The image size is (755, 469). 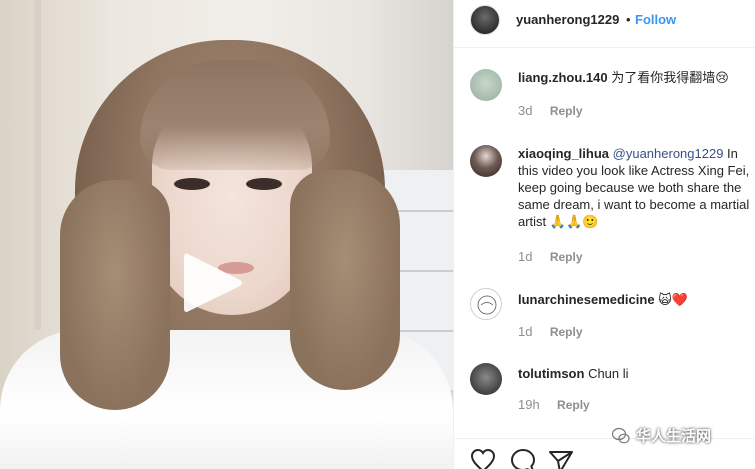 What do you see at coordinates (670, 77) in the screenshot?
I see `comment-text: 为了看你我得翻墙😢` at bounding box center [670, 77].